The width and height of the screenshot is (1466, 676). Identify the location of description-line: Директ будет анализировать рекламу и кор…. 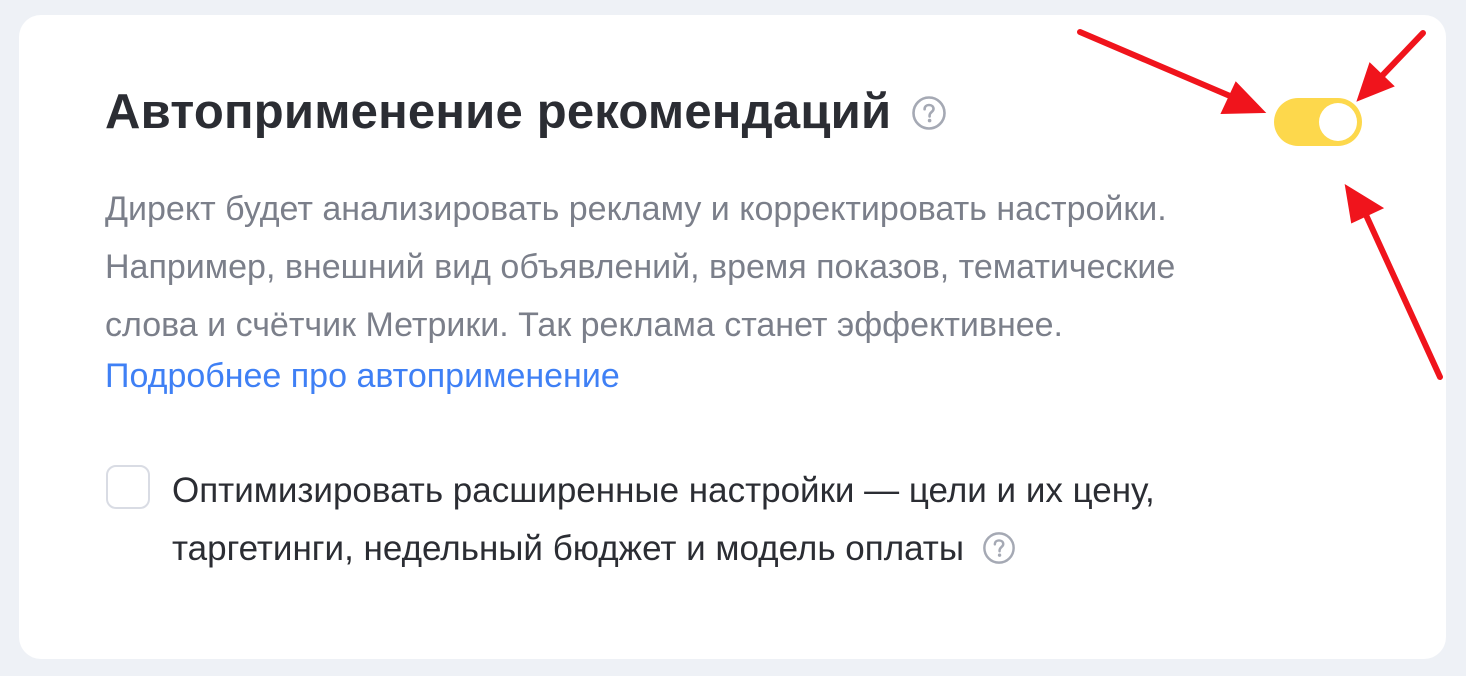
(636, 209).